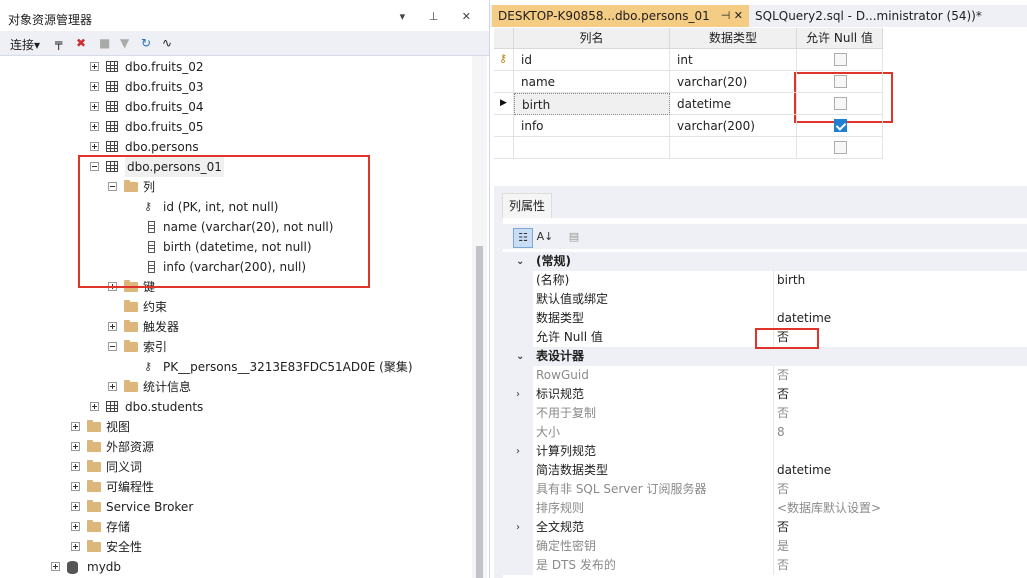 This screenshot has width=1027, height=578. I want to click on disconnect-icon: ✖, so click(81, 43).